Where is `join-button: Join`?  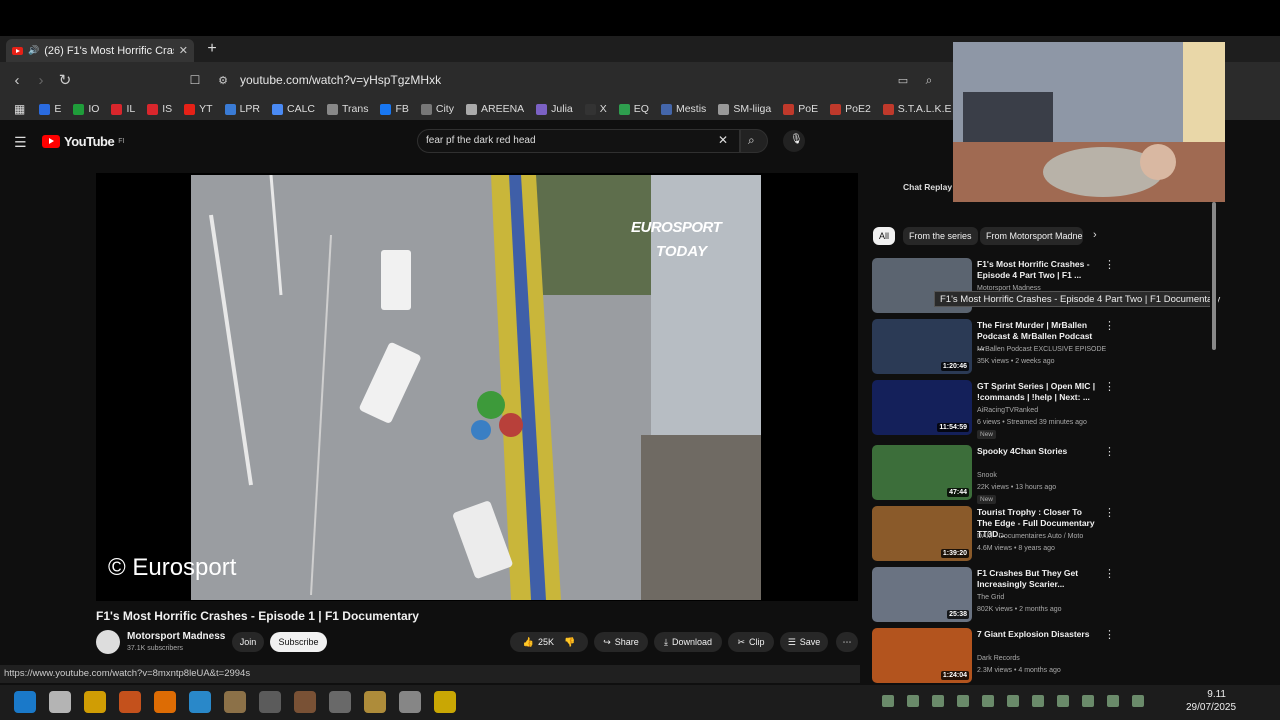 join-button: Join is located at coordinates (248, 642).